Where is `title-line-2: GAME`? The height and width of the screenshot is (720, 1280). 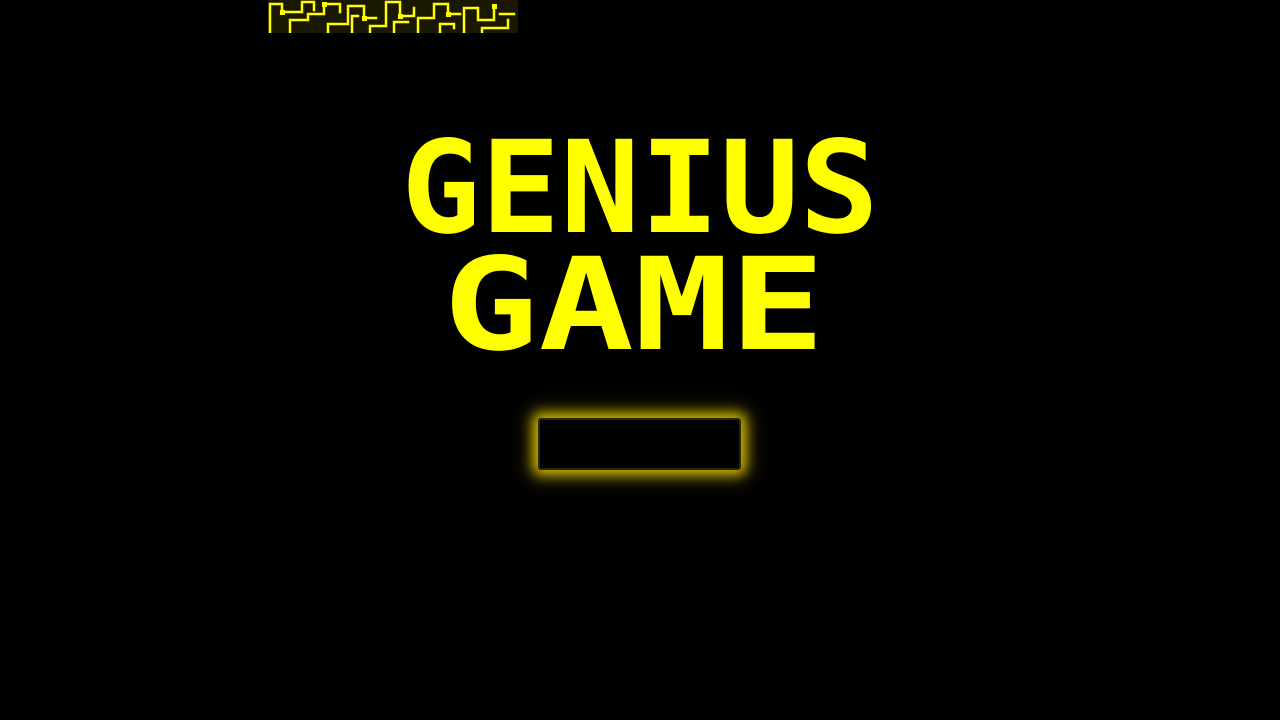 title-line-2: GAME is located at coordinates (634, 305).